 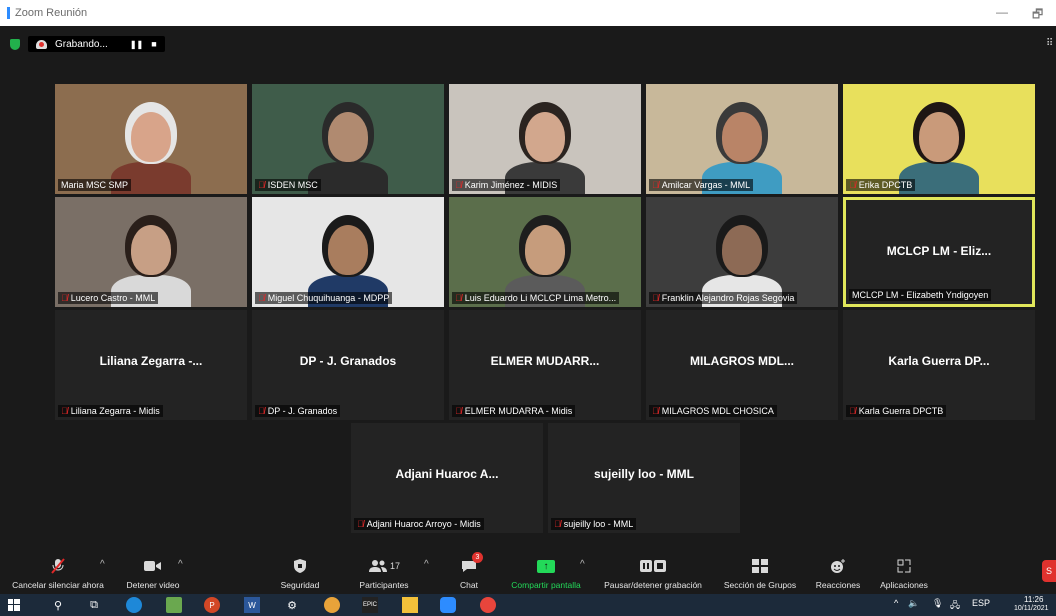 I want to click on tray-chevron-icon: ^, so click(x=896, y=603).